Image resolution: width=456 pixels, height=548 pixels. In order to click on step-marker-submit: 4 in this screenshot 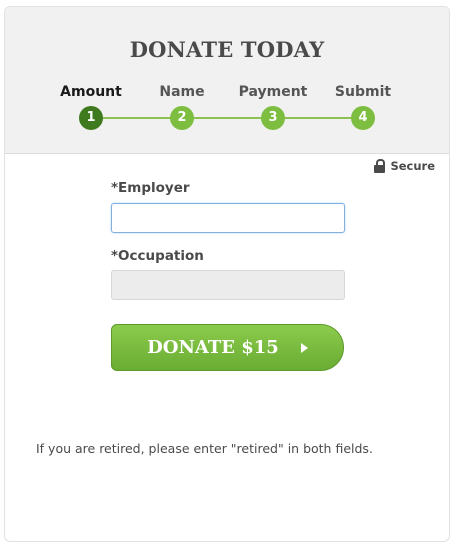, I will do `click(363, 118)`.